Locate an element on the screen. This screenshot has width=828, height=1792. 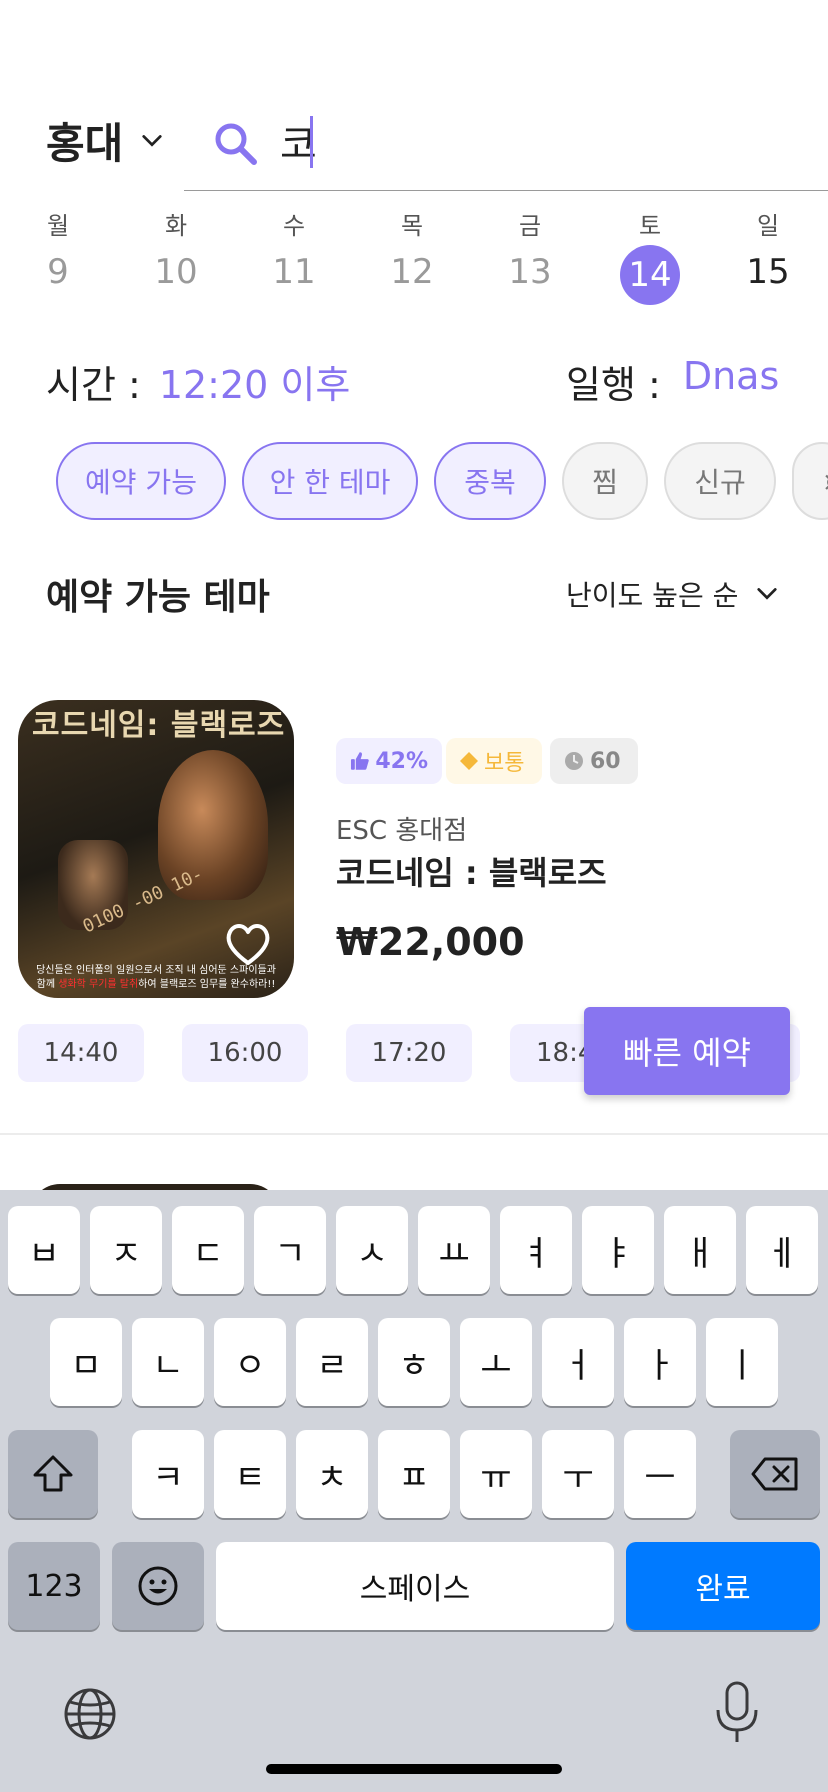
like-value: 42% is located at coordinates (401, 761).